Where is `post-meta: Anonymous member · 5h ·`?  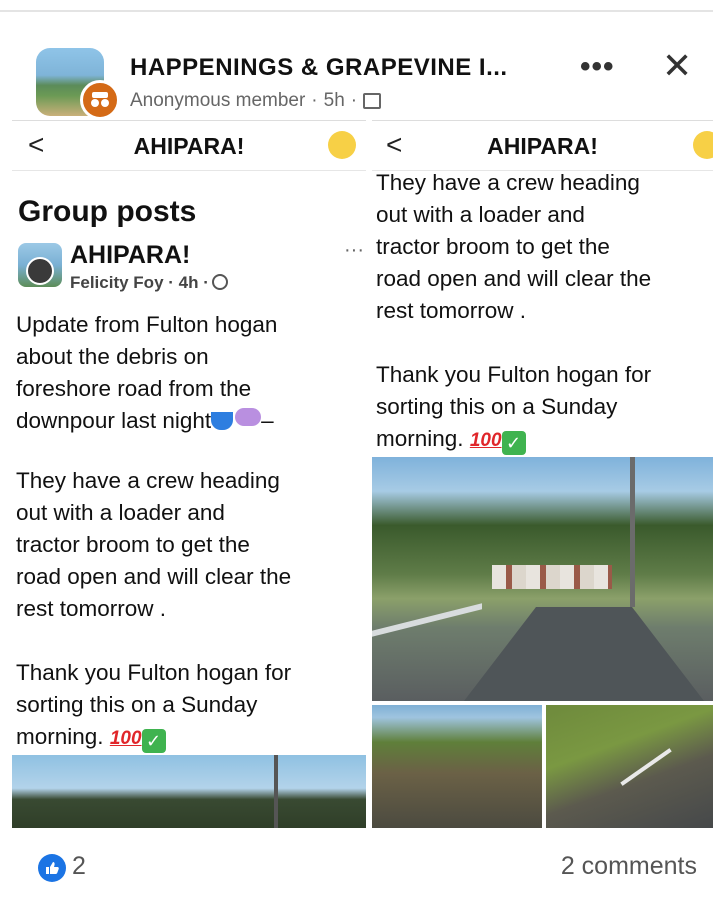
post-meta: Anonymous member · 5h · is located at coordinates (256, 101).